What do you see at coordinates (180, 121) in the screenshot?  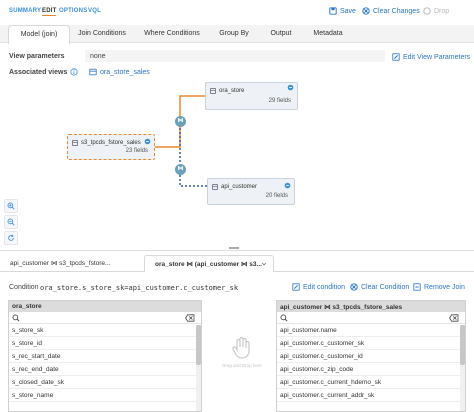 I see `join-node-outer: ⋈` at bounding box center [180, 121].